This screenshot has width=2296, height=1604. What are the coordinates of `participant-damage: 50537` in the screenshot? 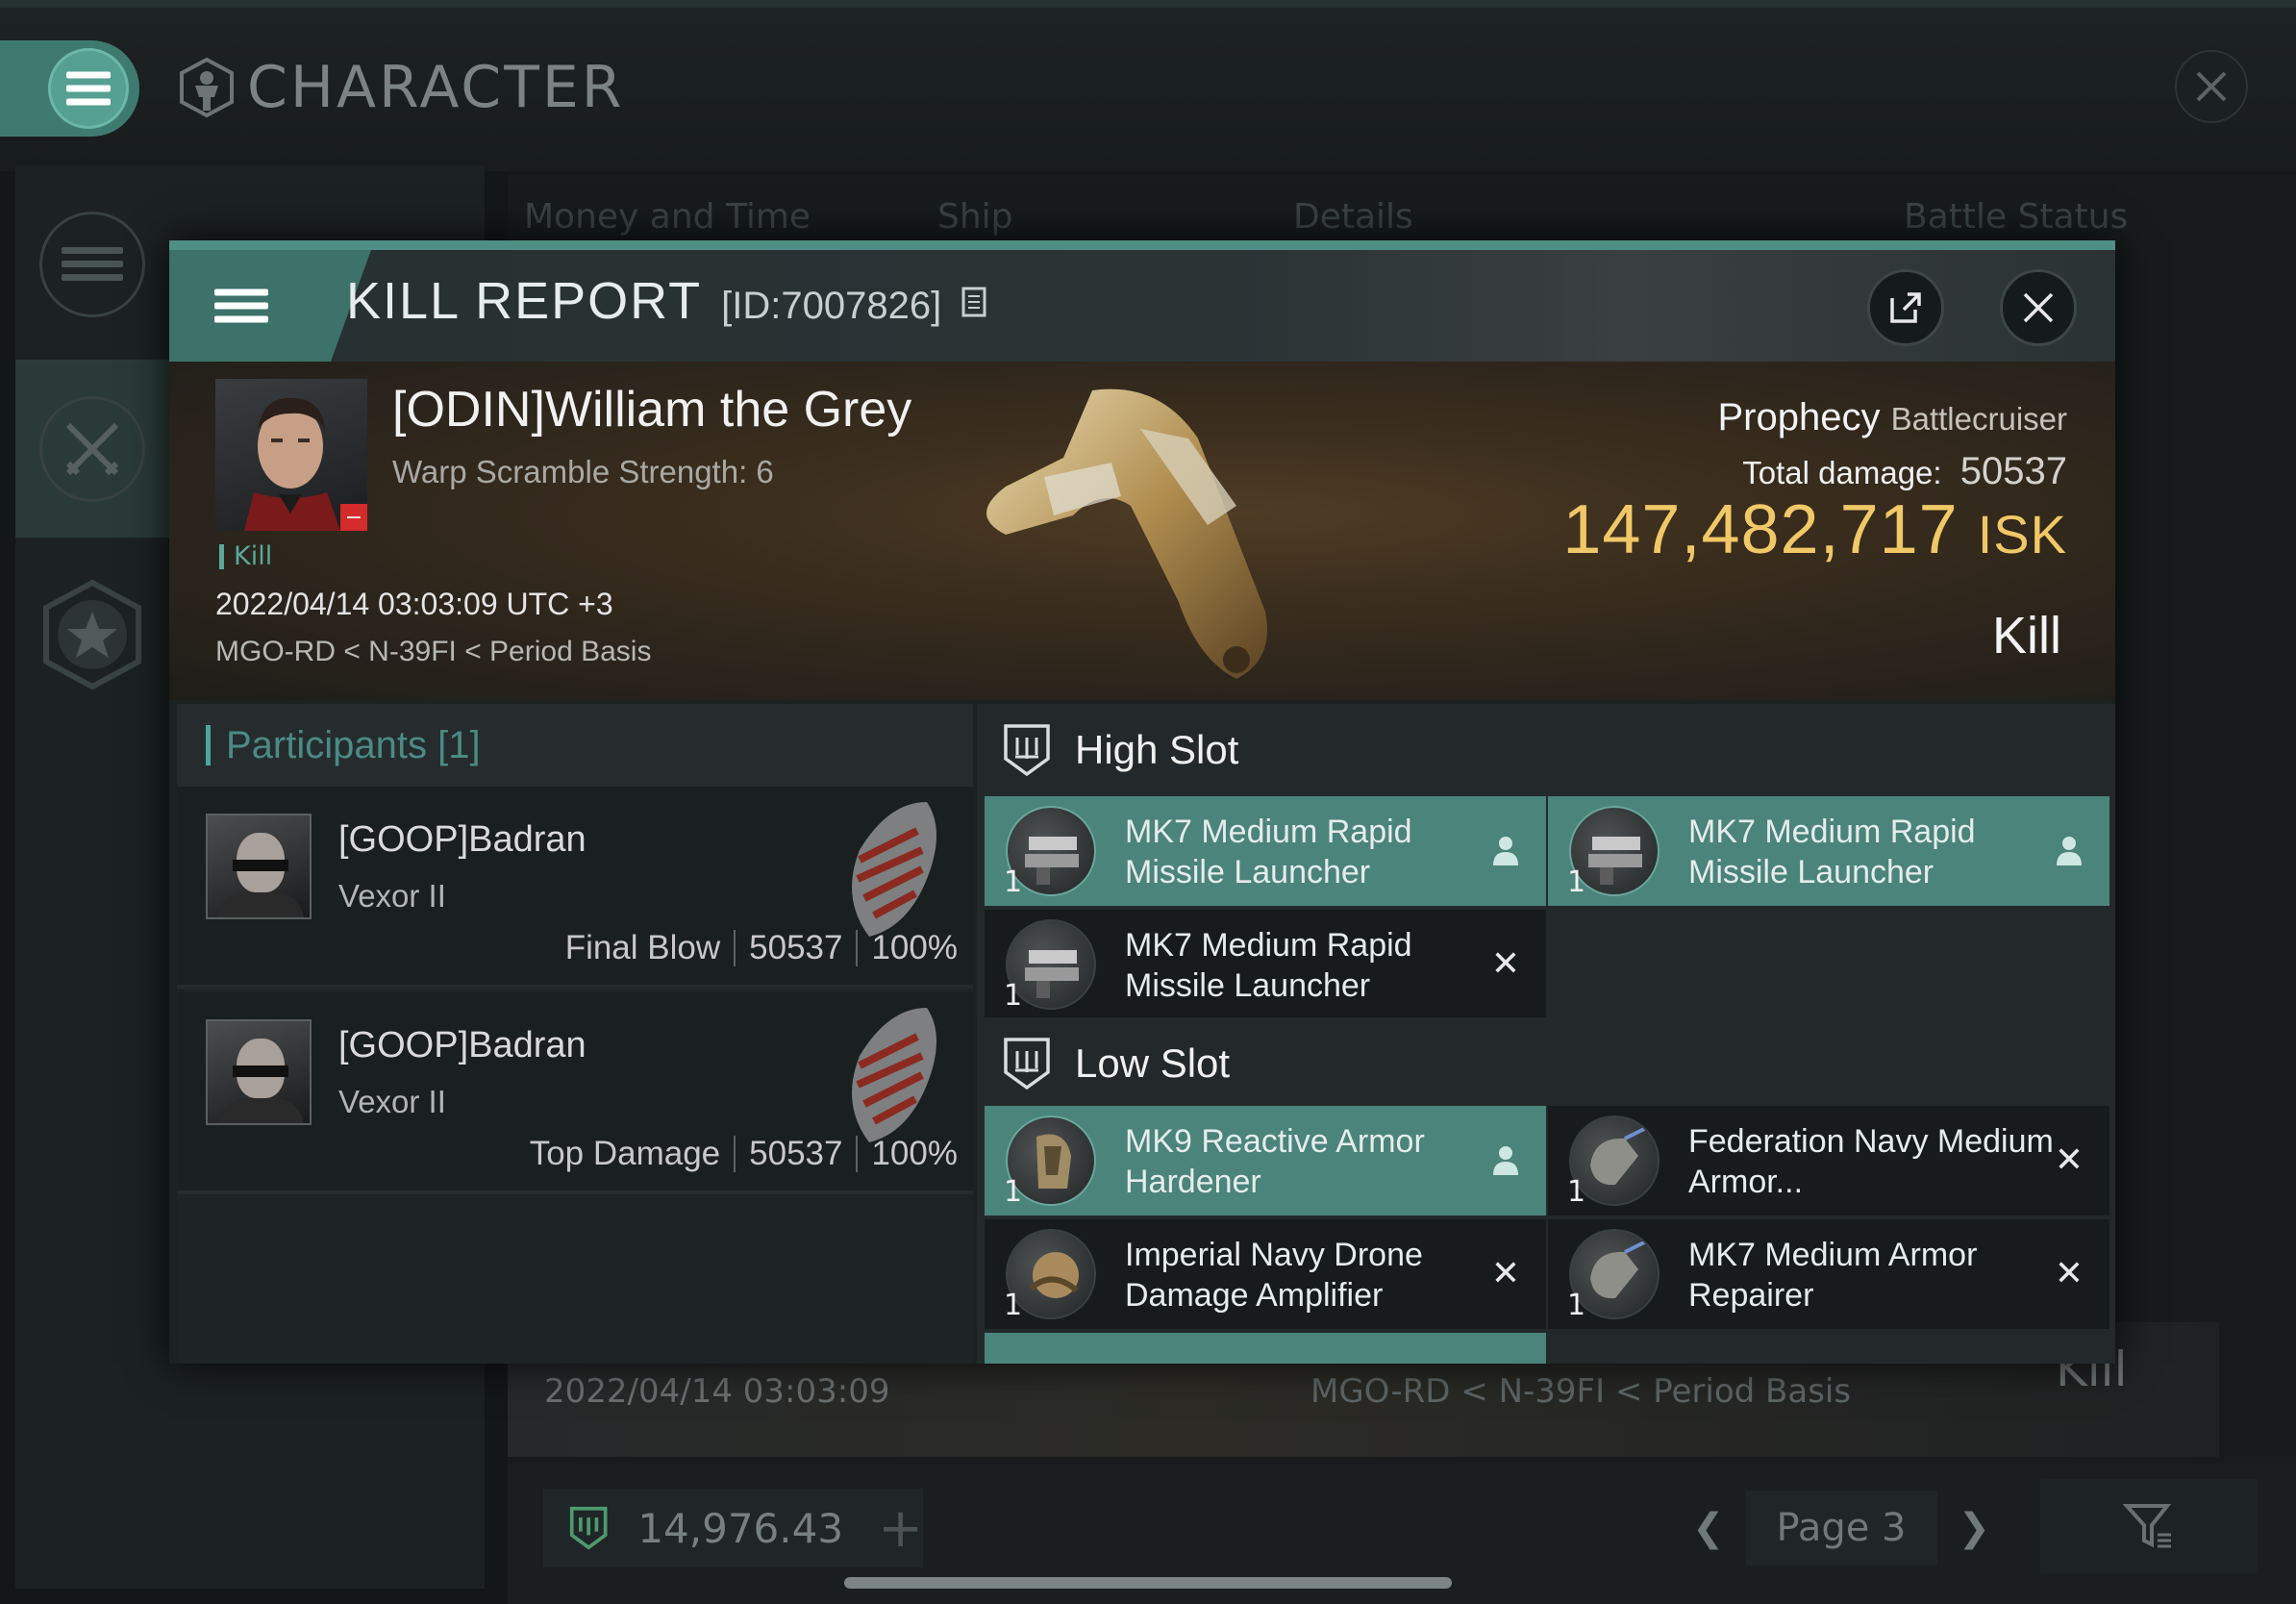 It's located at (796, 947).